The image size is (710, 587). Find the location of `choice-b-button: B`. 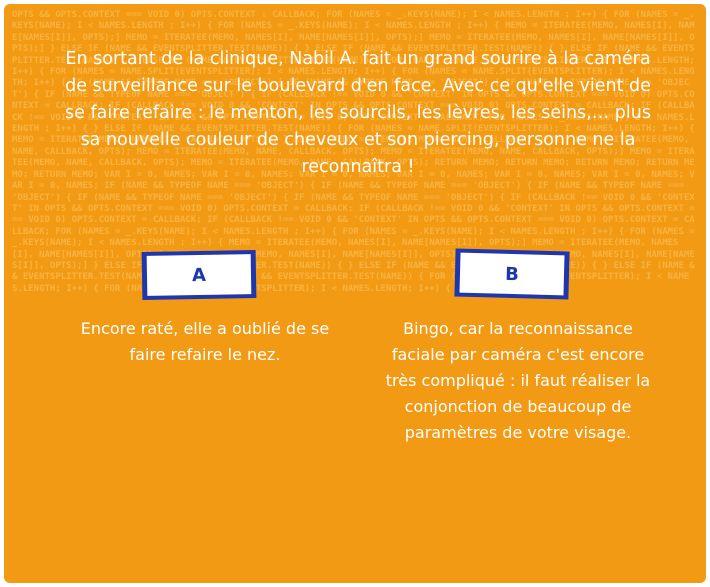

choice-b-button: B is located at coordinates (512, 274).